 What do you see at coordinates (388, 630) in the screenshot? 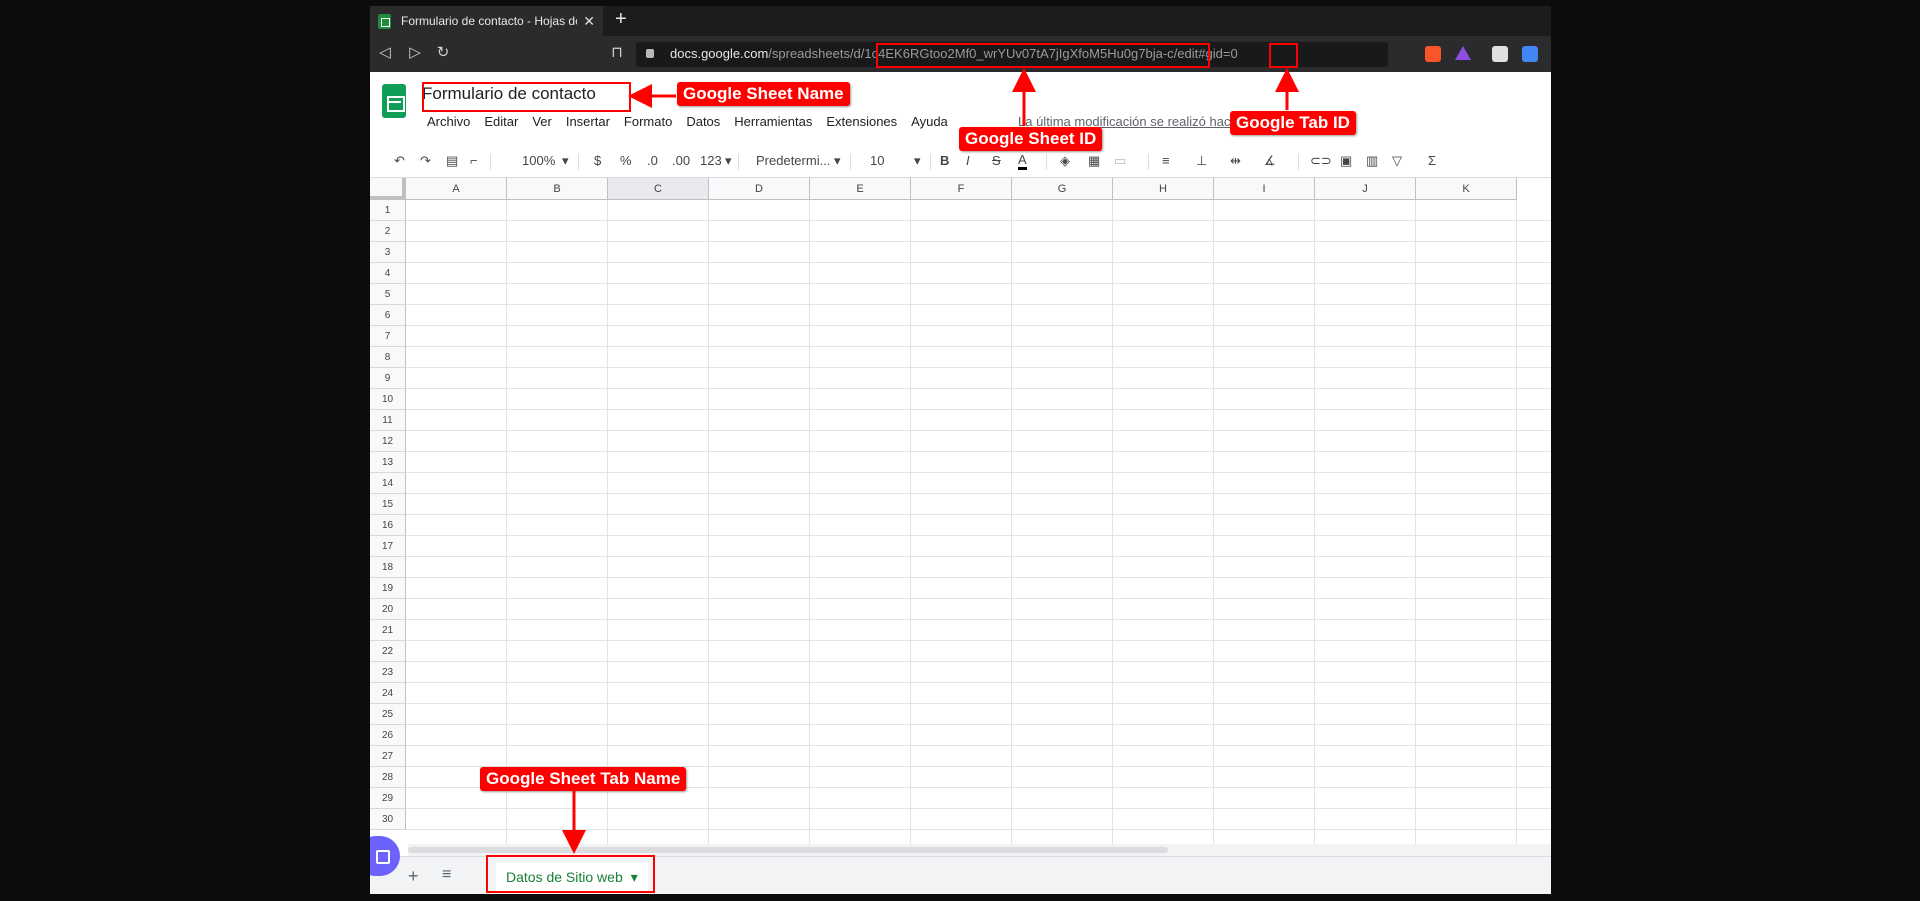
I see `row-header-21: 21` at bounding box center [388, 630].